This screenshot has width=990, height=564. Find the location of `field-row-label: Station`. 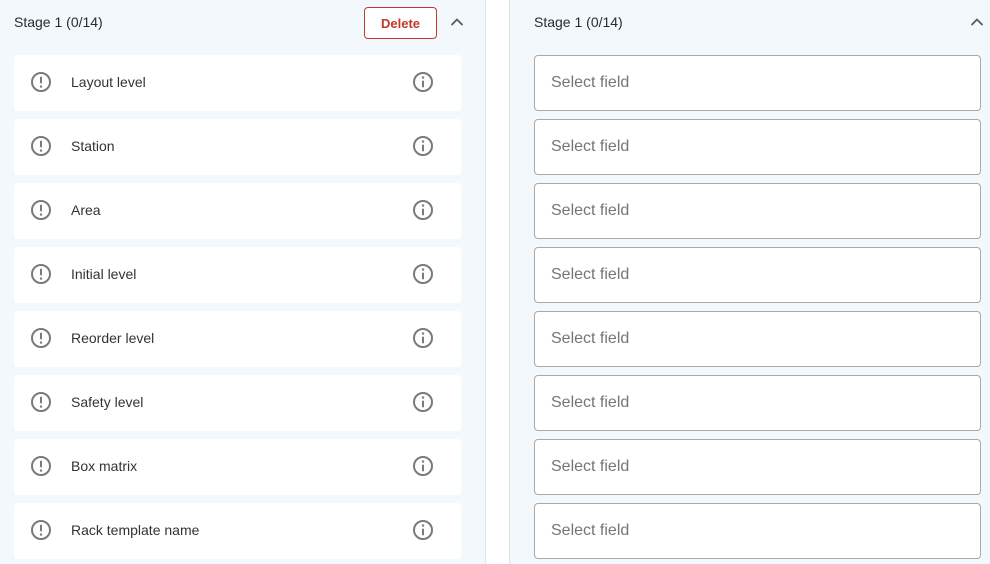

field-row-label: Station is located at coordinates (93, 146).